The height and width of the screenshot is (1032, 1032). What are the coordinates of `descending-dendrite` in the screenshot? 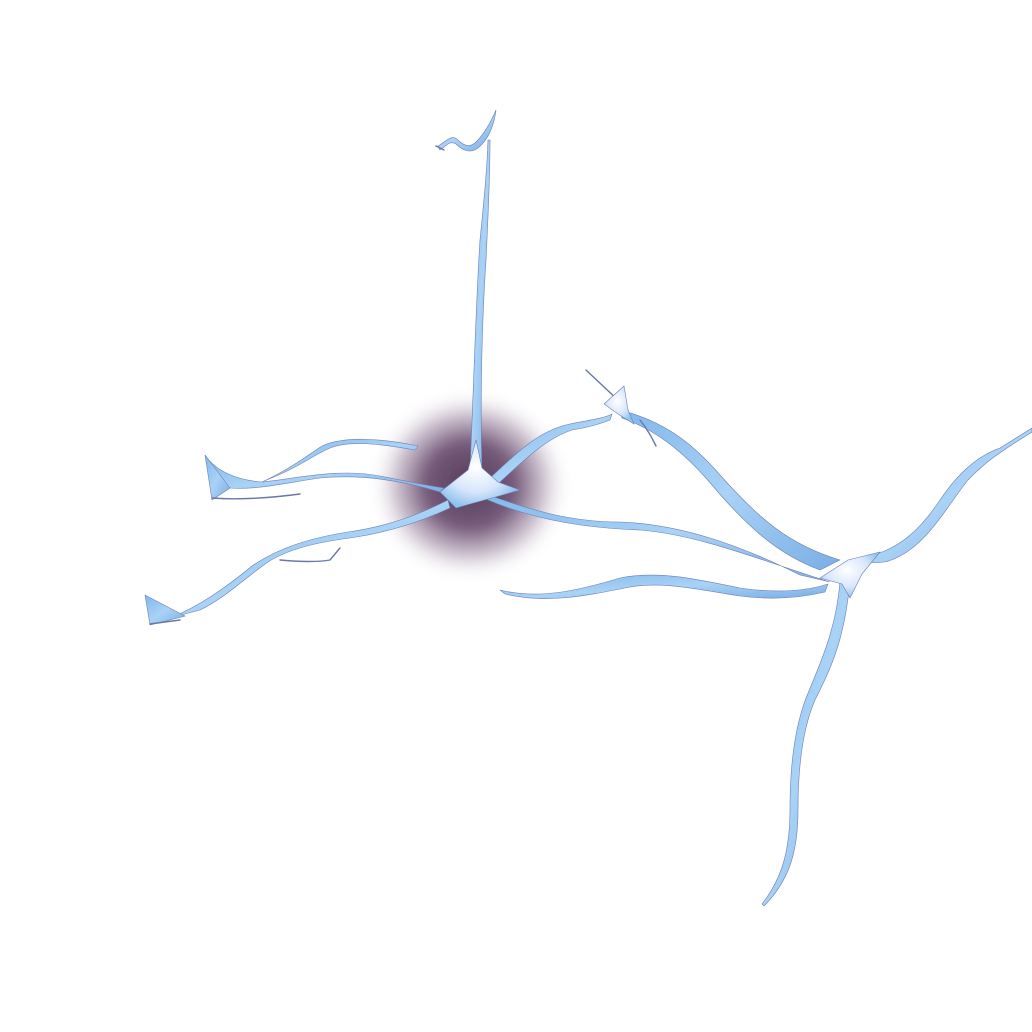 It's located at (806, 743).